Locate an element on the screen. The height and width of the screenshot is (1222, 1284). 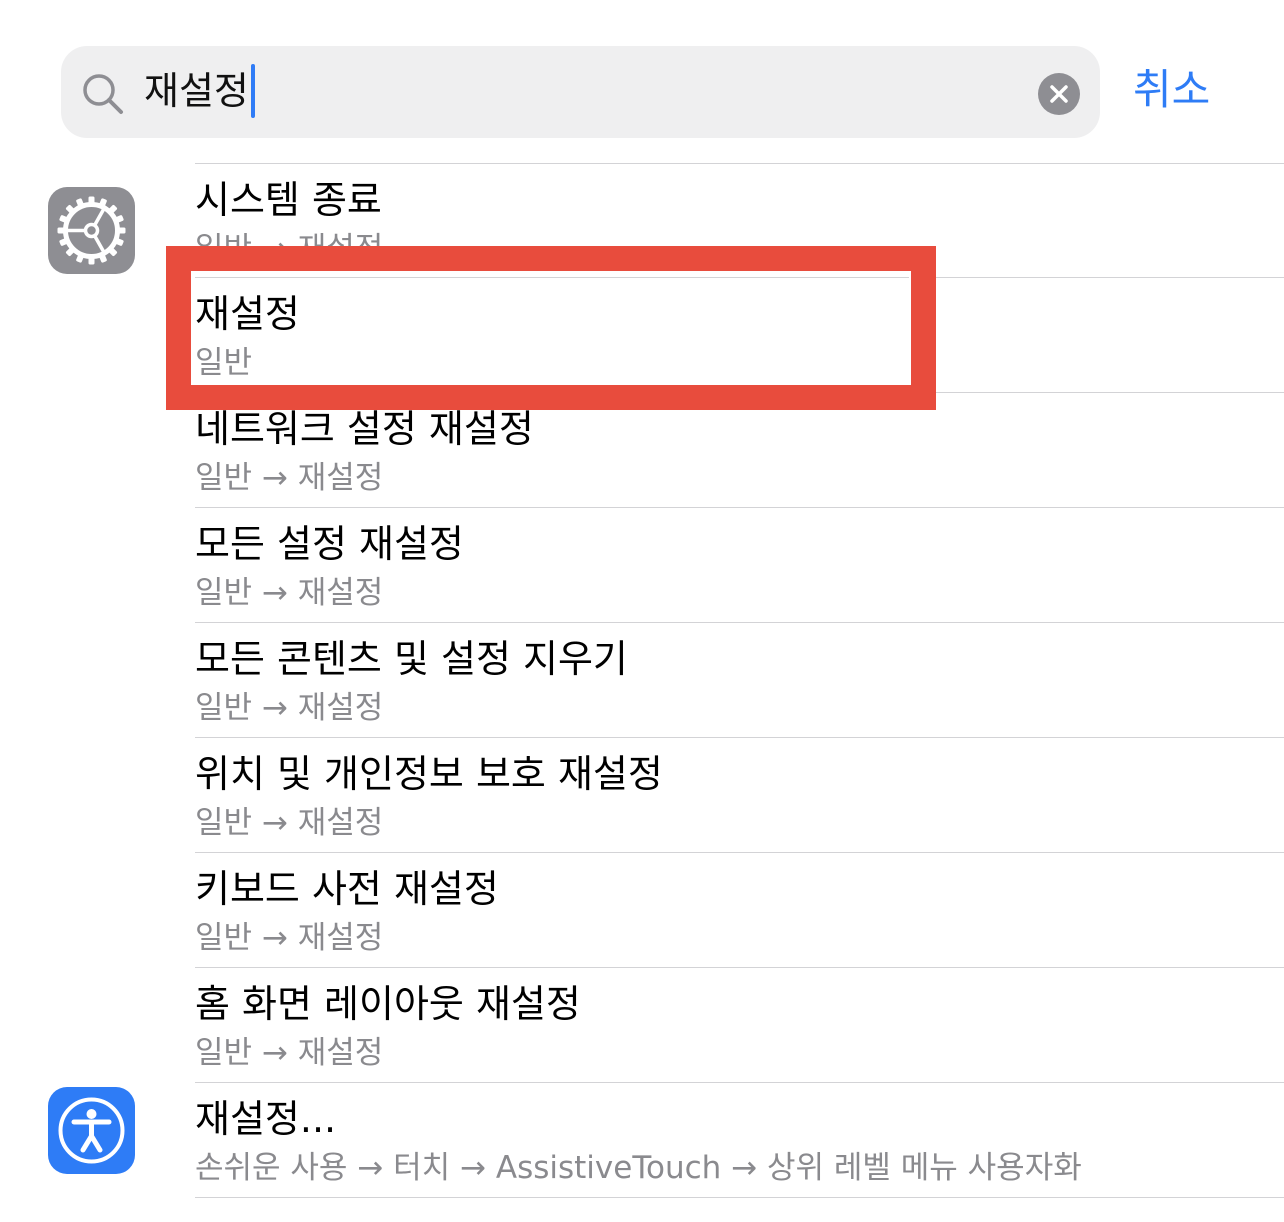
result-row-reset-location-privacy: 위치 및 개인정보 보호 재설정 일반 → 재설정 is located at coordinates (739, 795).